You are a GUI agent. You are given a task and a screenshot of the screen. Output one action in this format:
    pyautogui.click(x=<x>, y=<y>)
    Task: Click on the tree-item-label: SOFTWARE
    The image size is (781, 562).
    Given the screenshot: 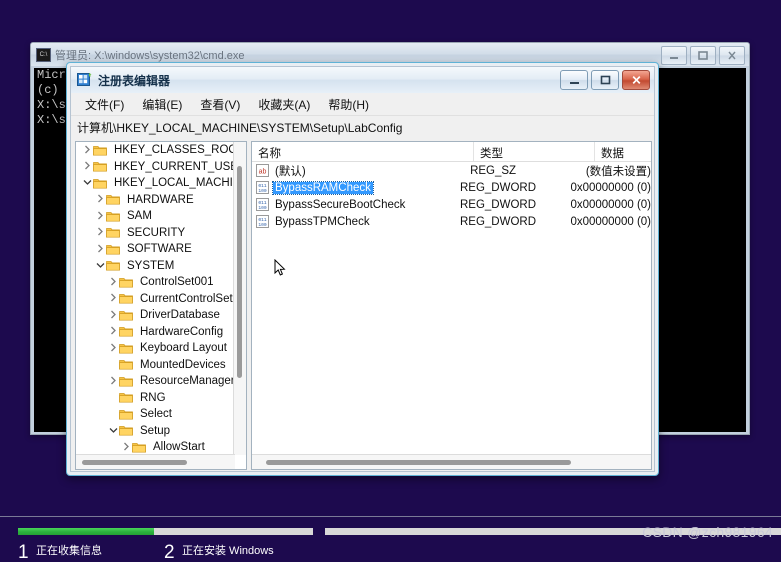 What is the action you would take?
    pyautogui.click(x=159, y=249)
    